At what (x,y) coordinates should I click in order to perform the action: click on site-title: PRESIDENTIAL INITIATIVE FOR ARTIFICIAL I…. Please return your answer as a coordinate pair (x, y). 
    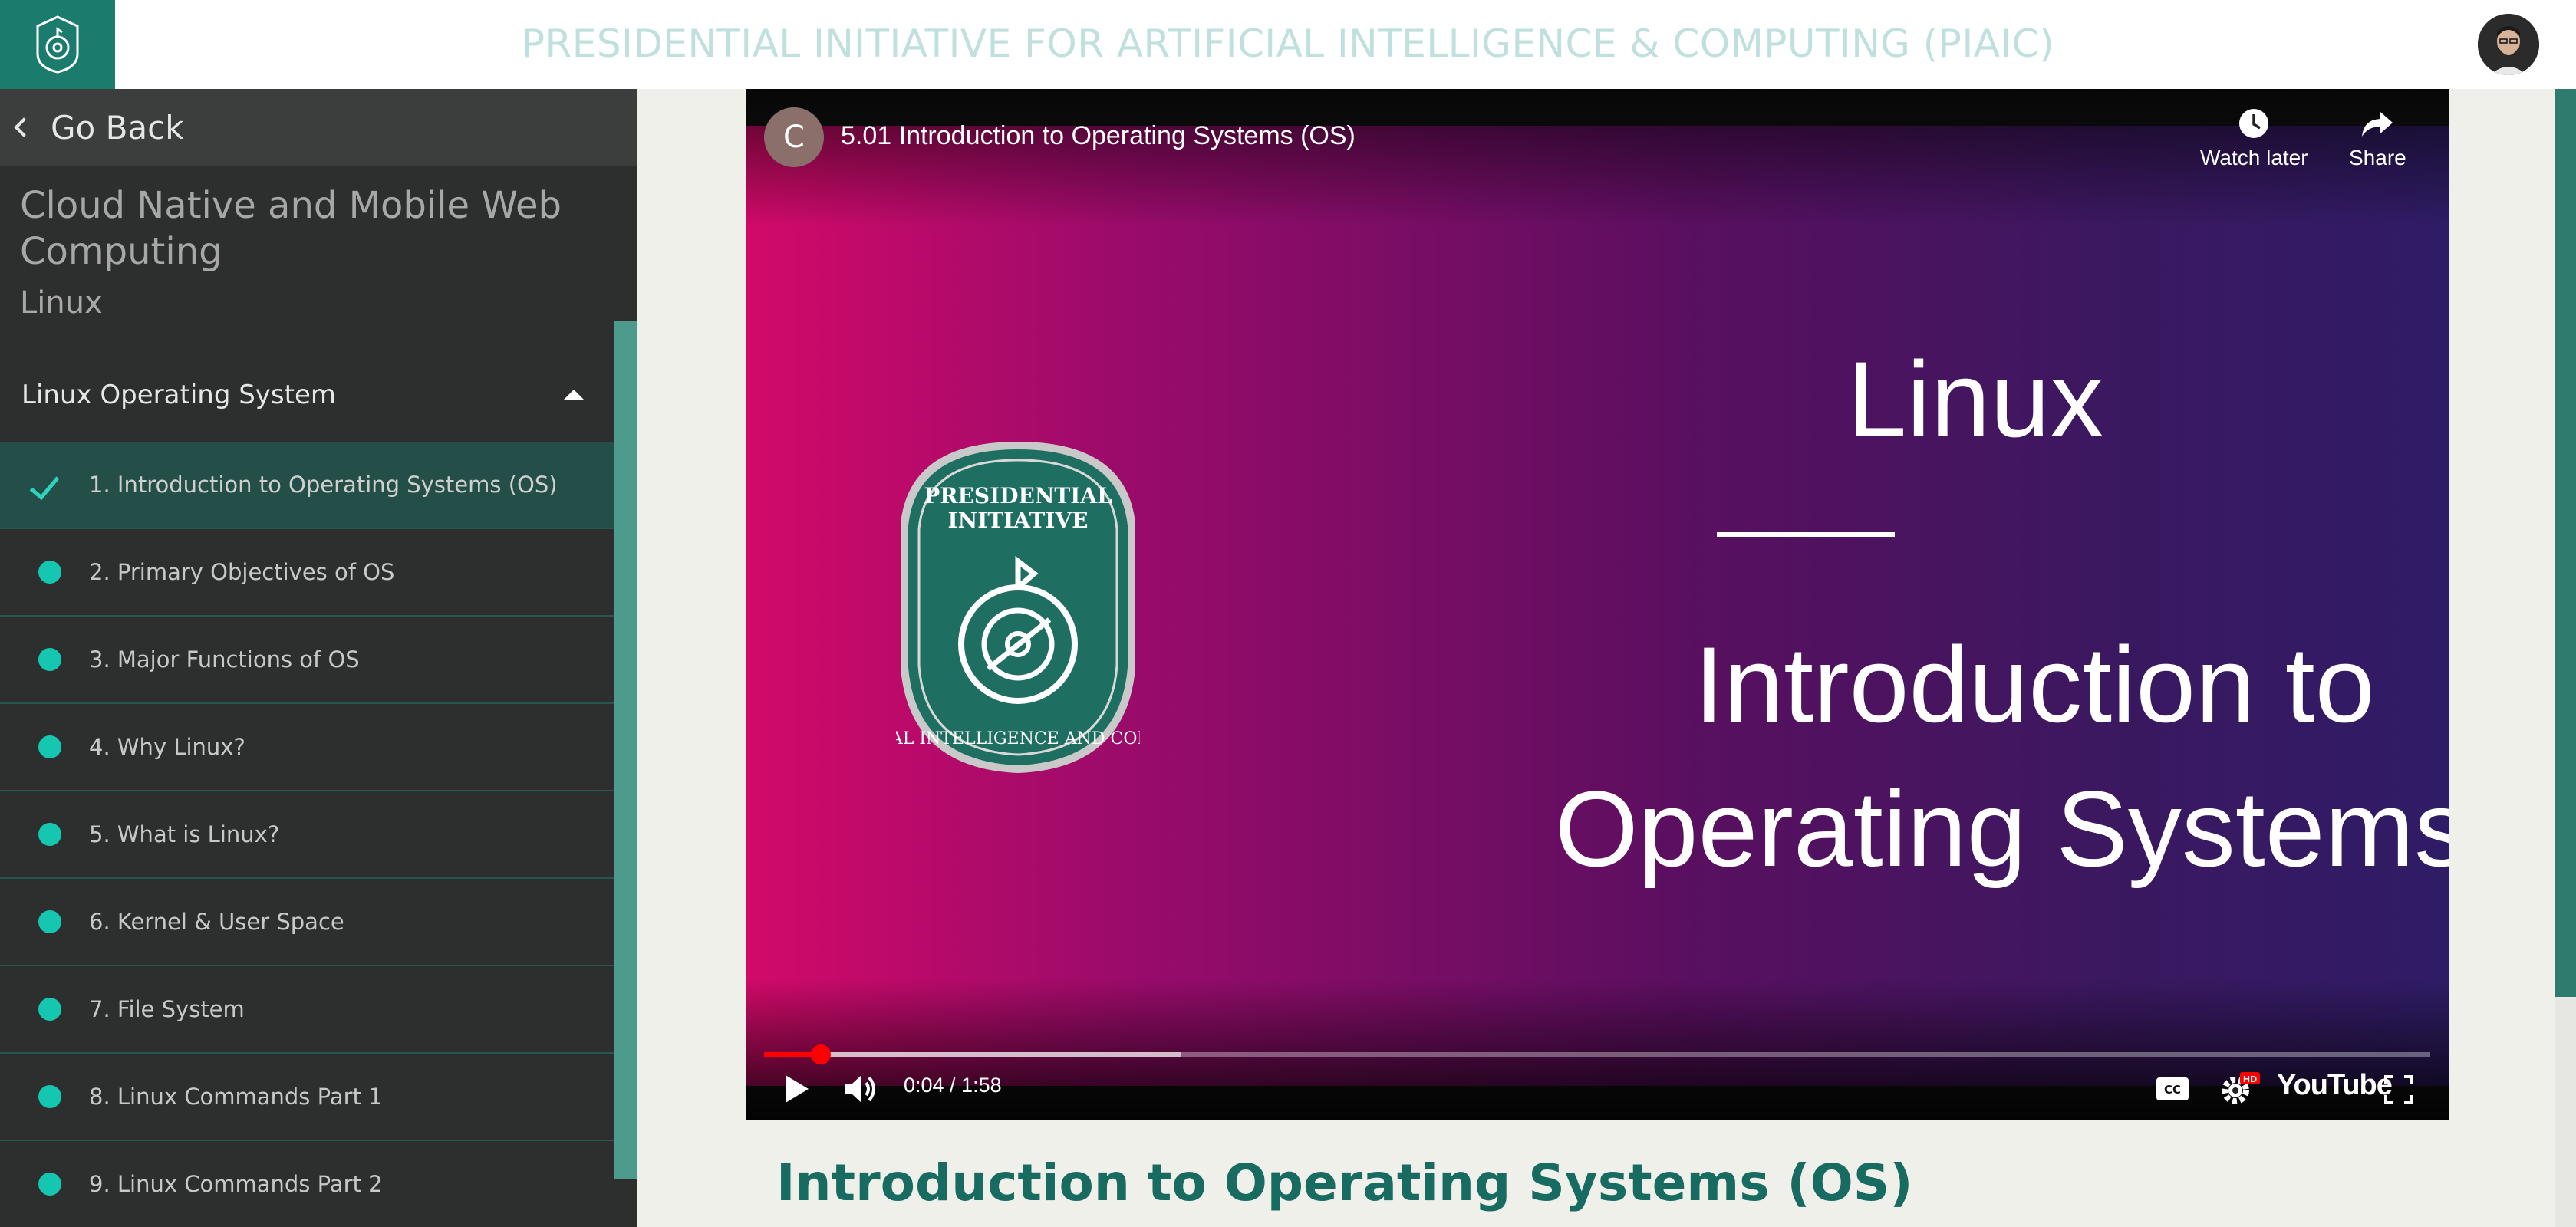
    Looking at the image, I should click on (1288, 43).